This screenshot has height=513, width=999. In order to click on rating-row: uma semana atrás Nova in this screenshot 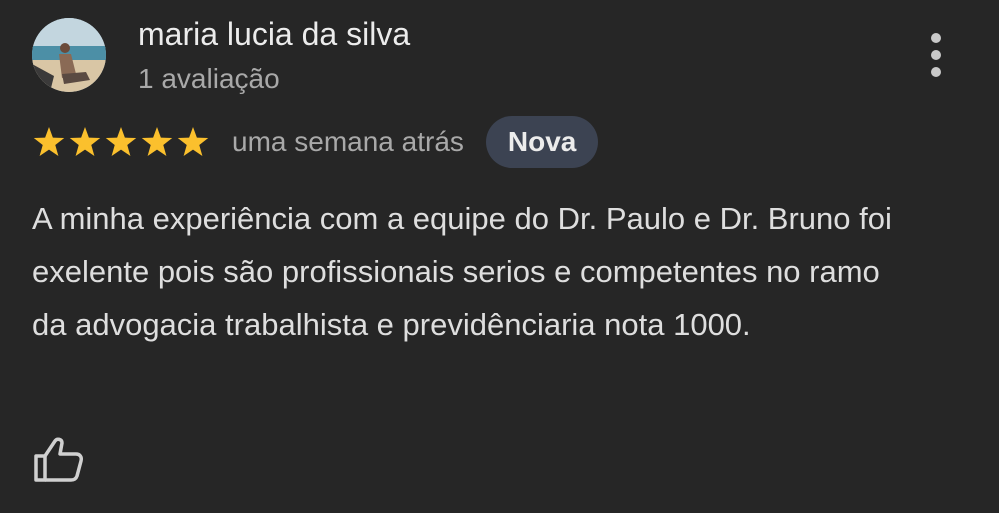, I will do `click(315, 142)`.